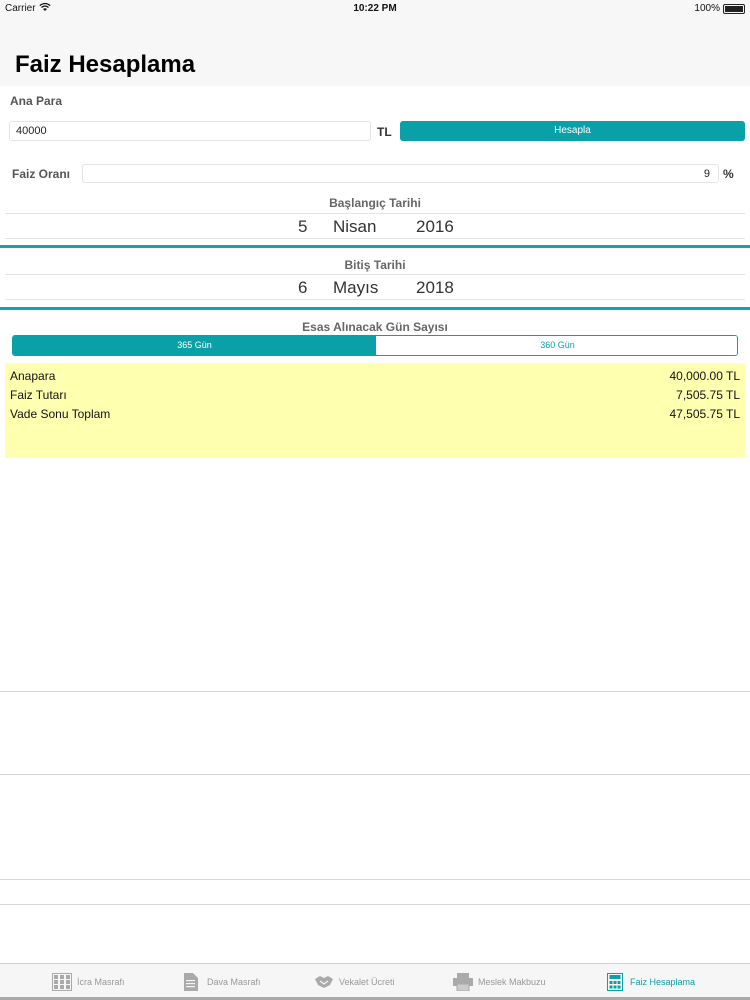 The image size is (750, 1000). What do you see at coordinates (355, 288) in the screenshot?
I see `end-date-month: Mayıs` at bounding box center [355, 288].